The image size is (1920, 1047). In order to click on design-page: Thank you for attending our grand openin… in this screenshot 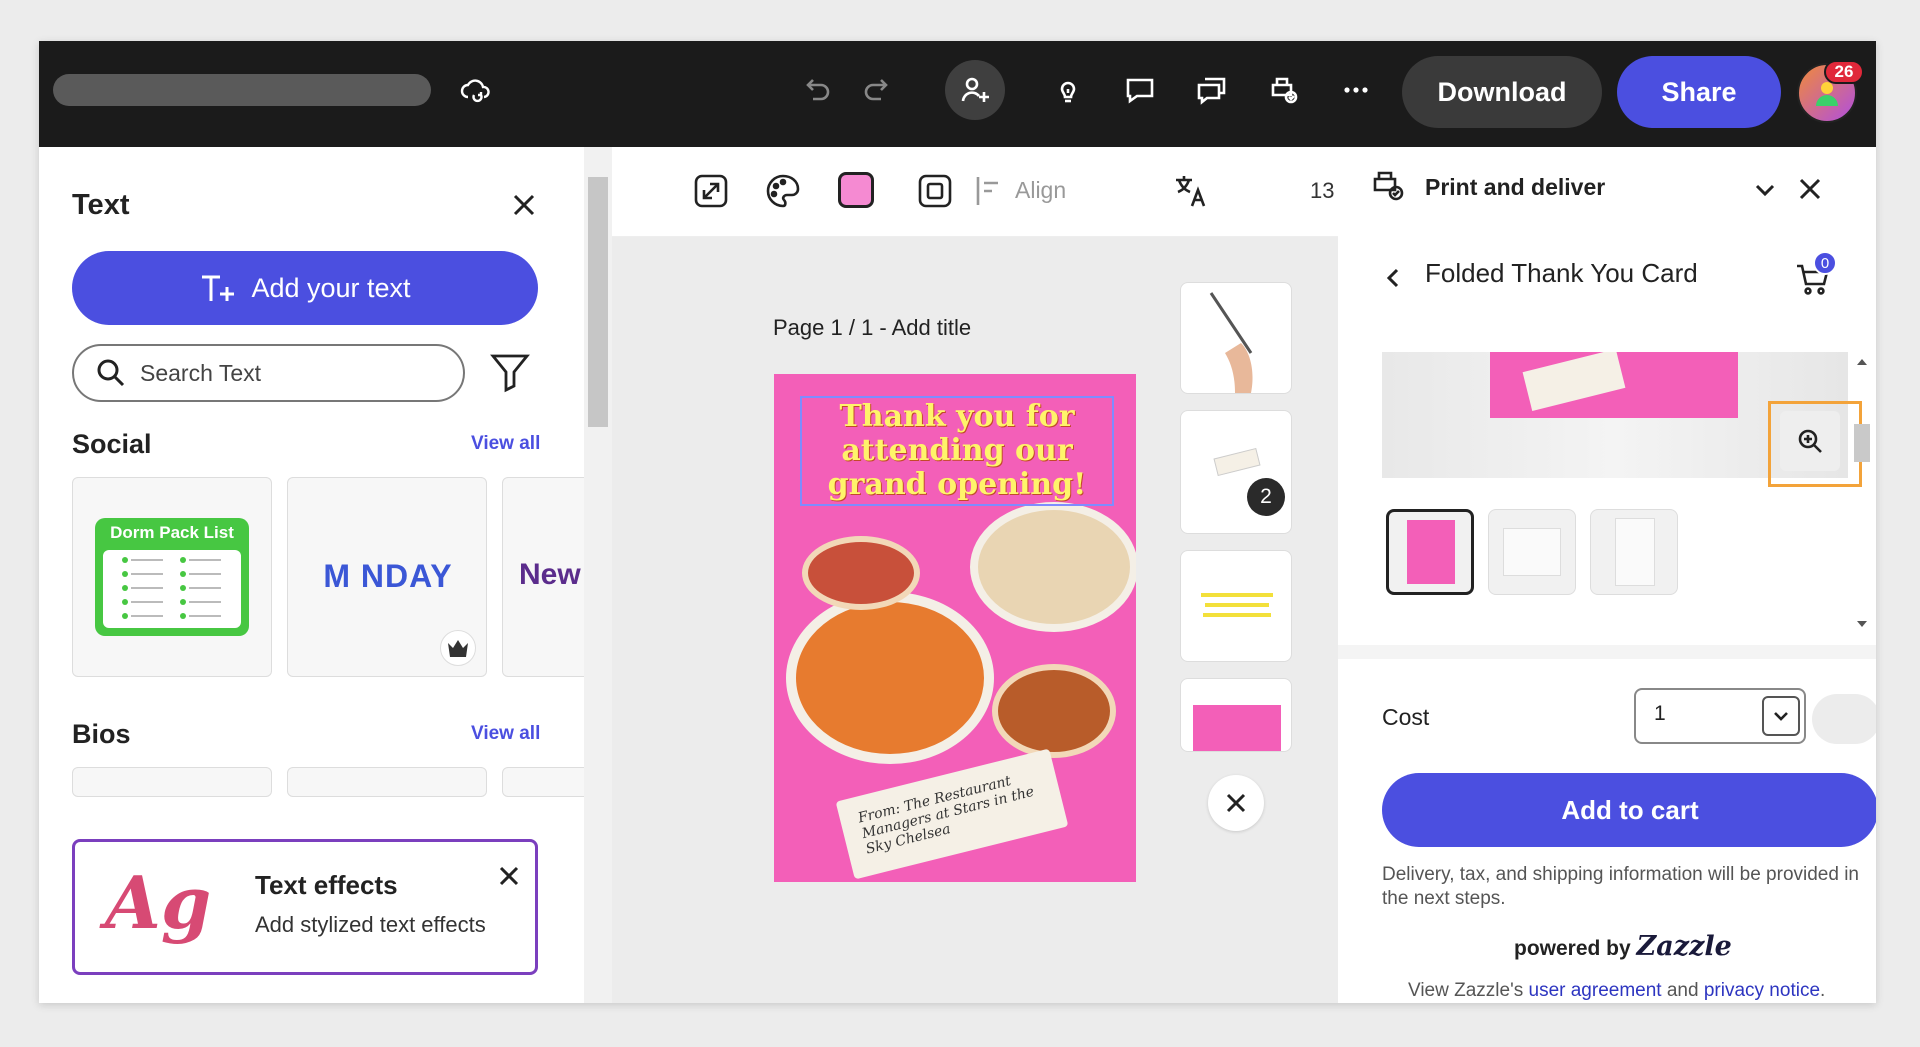, I will do `click(955, 628)`.